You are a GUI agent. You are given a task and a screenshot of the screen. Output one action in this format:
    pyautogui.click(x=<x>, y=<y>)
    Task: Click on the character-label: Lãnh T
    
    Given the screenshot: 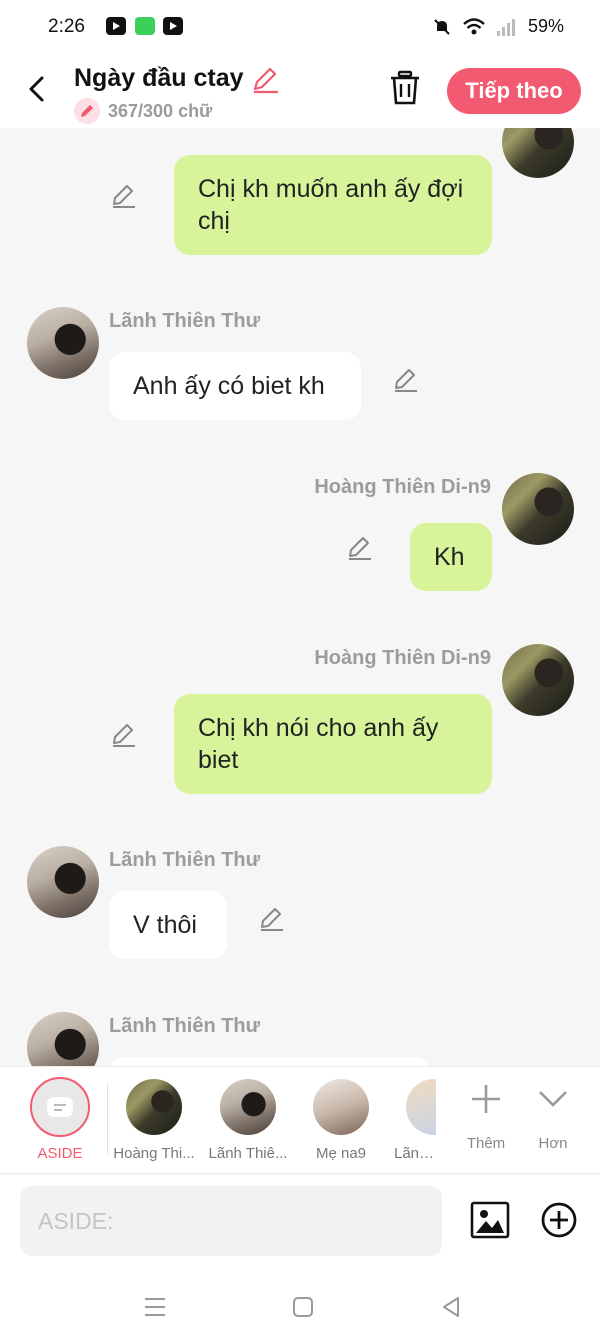 What is the action you would take?
    pyautogui.click(x=415, y=1153)
    